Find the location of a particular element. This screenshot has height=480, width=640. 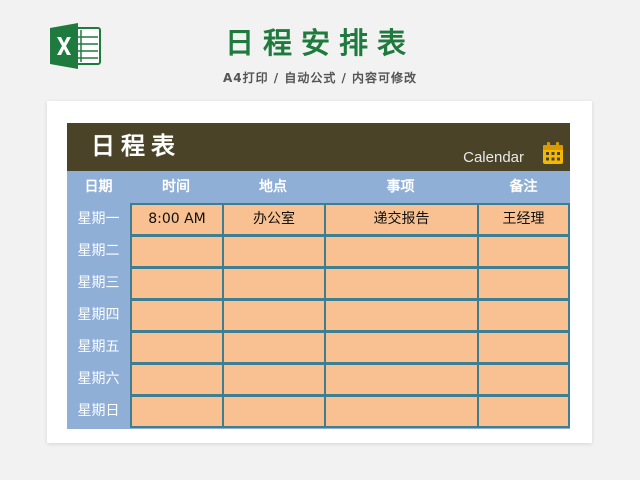

day-label: 星期五 is located at coordinates (98, 347).